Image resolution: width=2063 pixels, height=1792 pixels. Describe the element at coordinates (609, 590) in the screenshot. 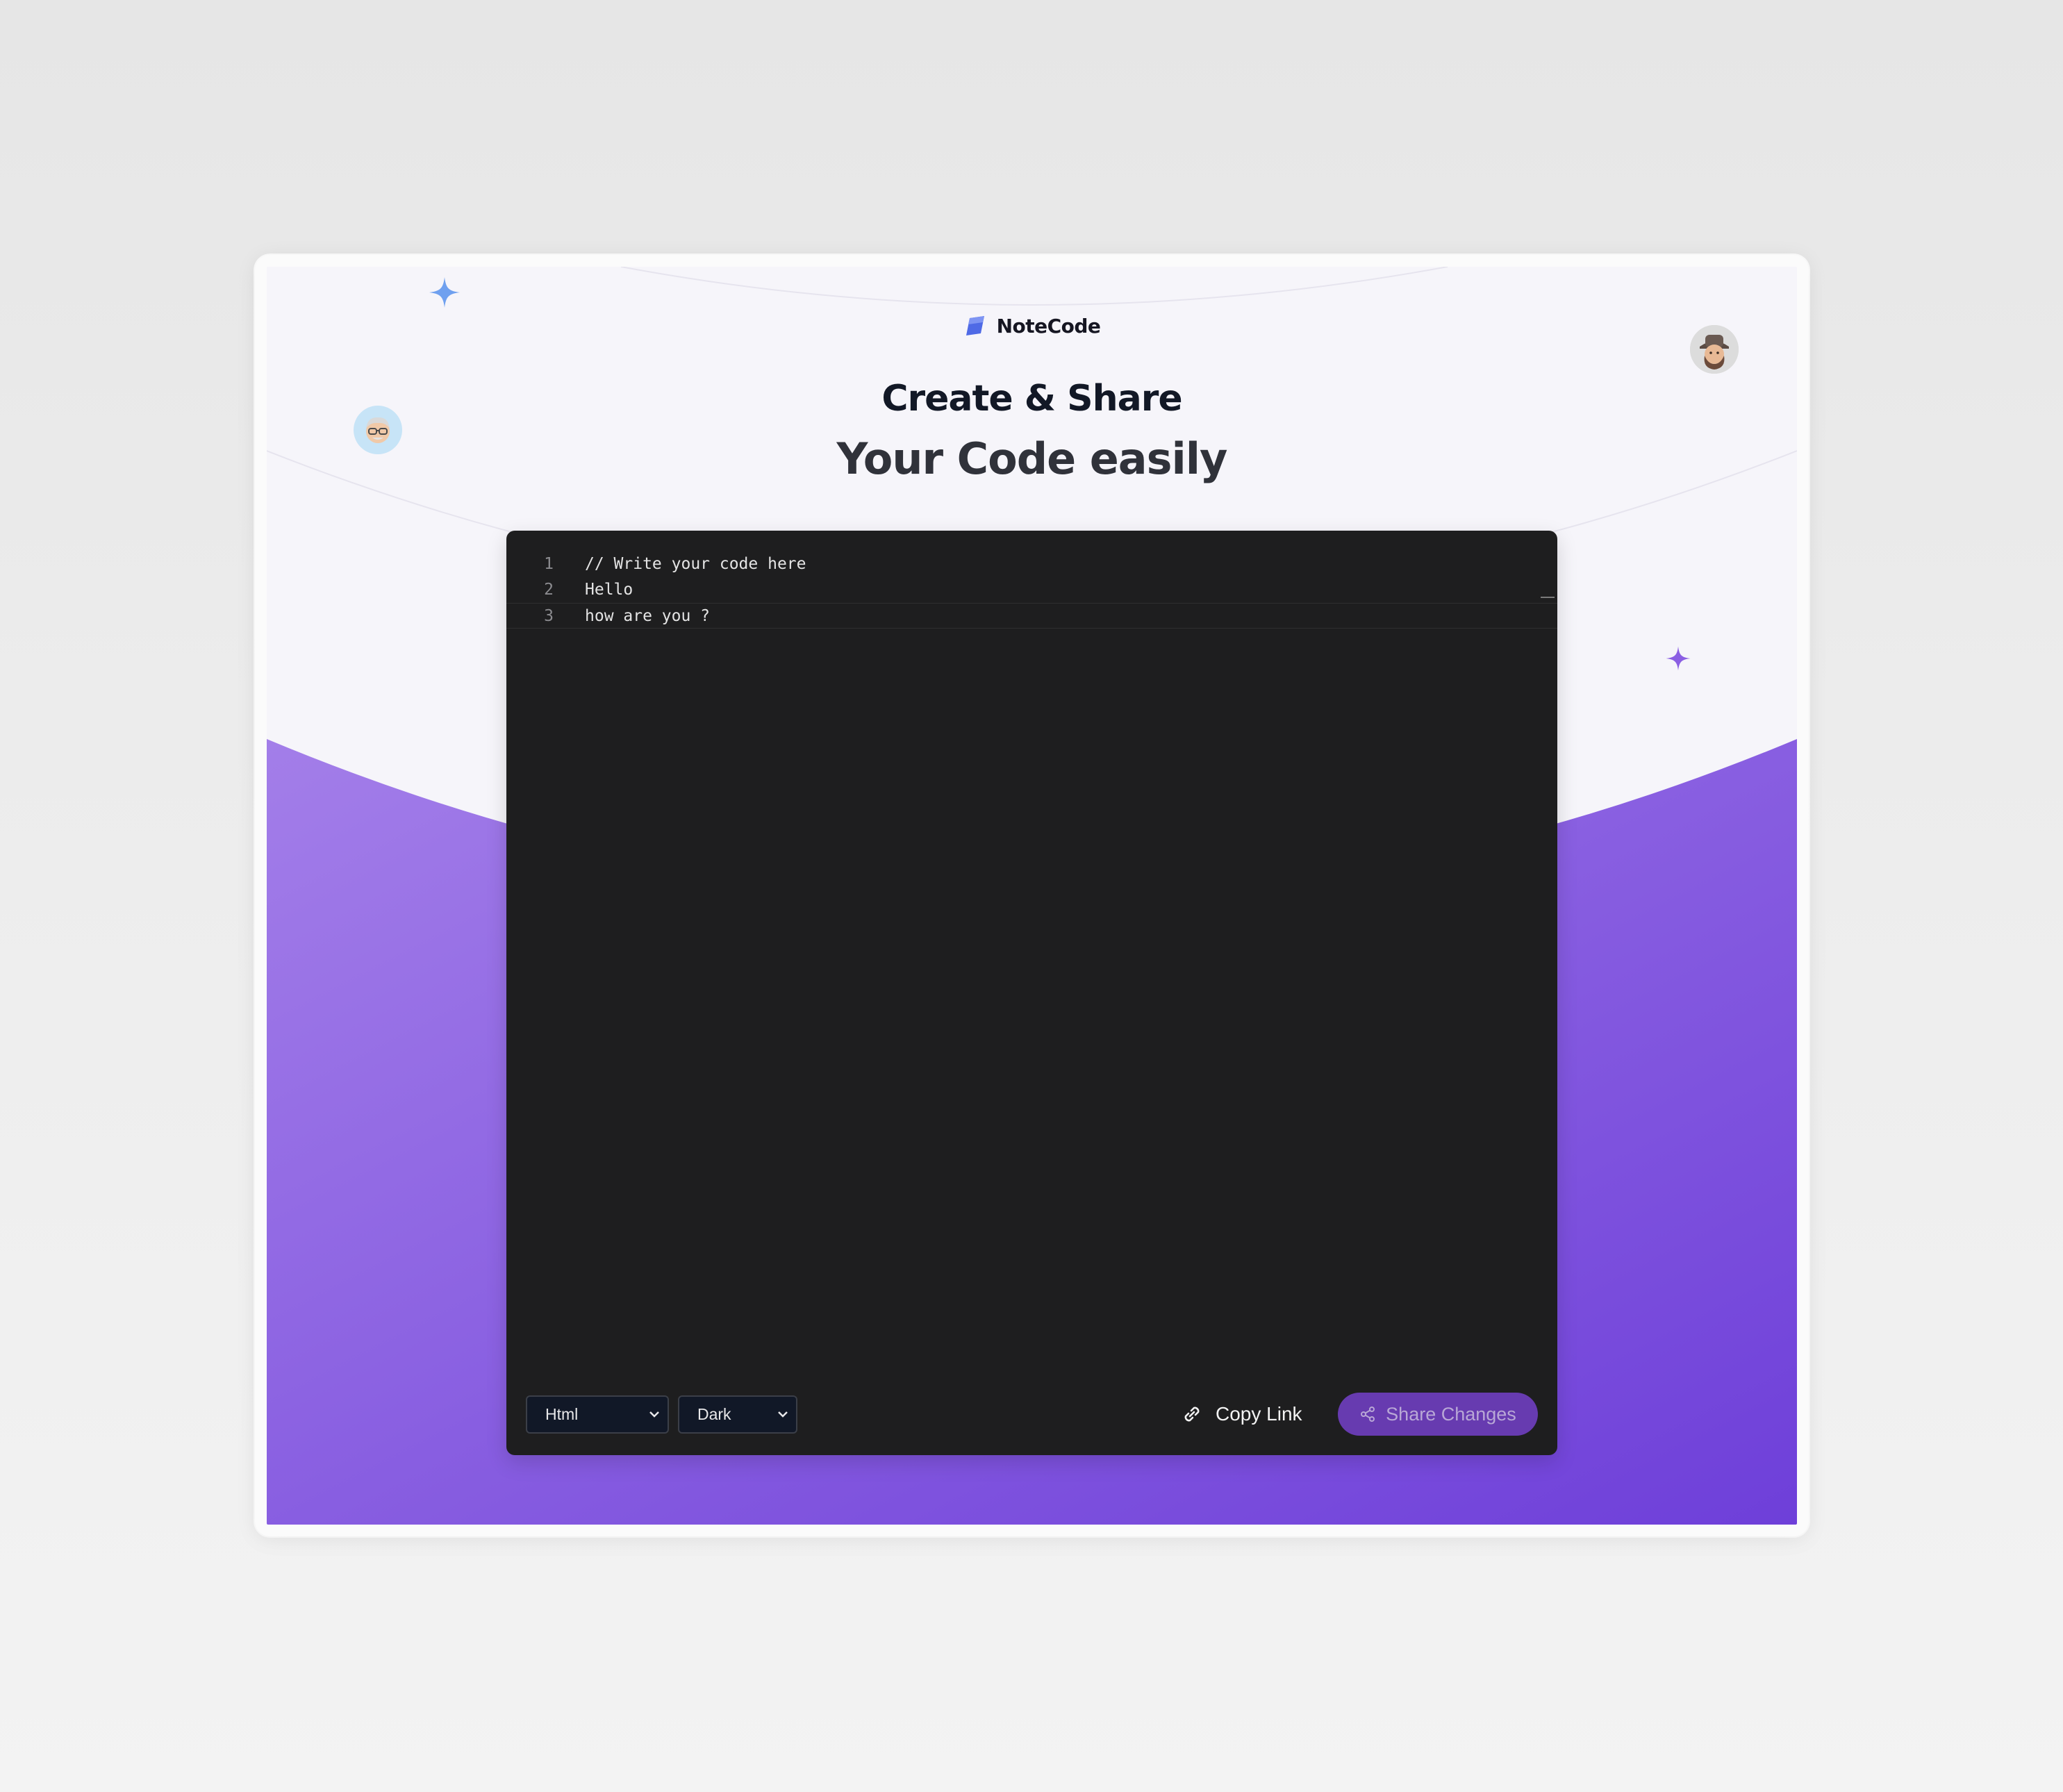

I see `line-text: Hello` at that location.